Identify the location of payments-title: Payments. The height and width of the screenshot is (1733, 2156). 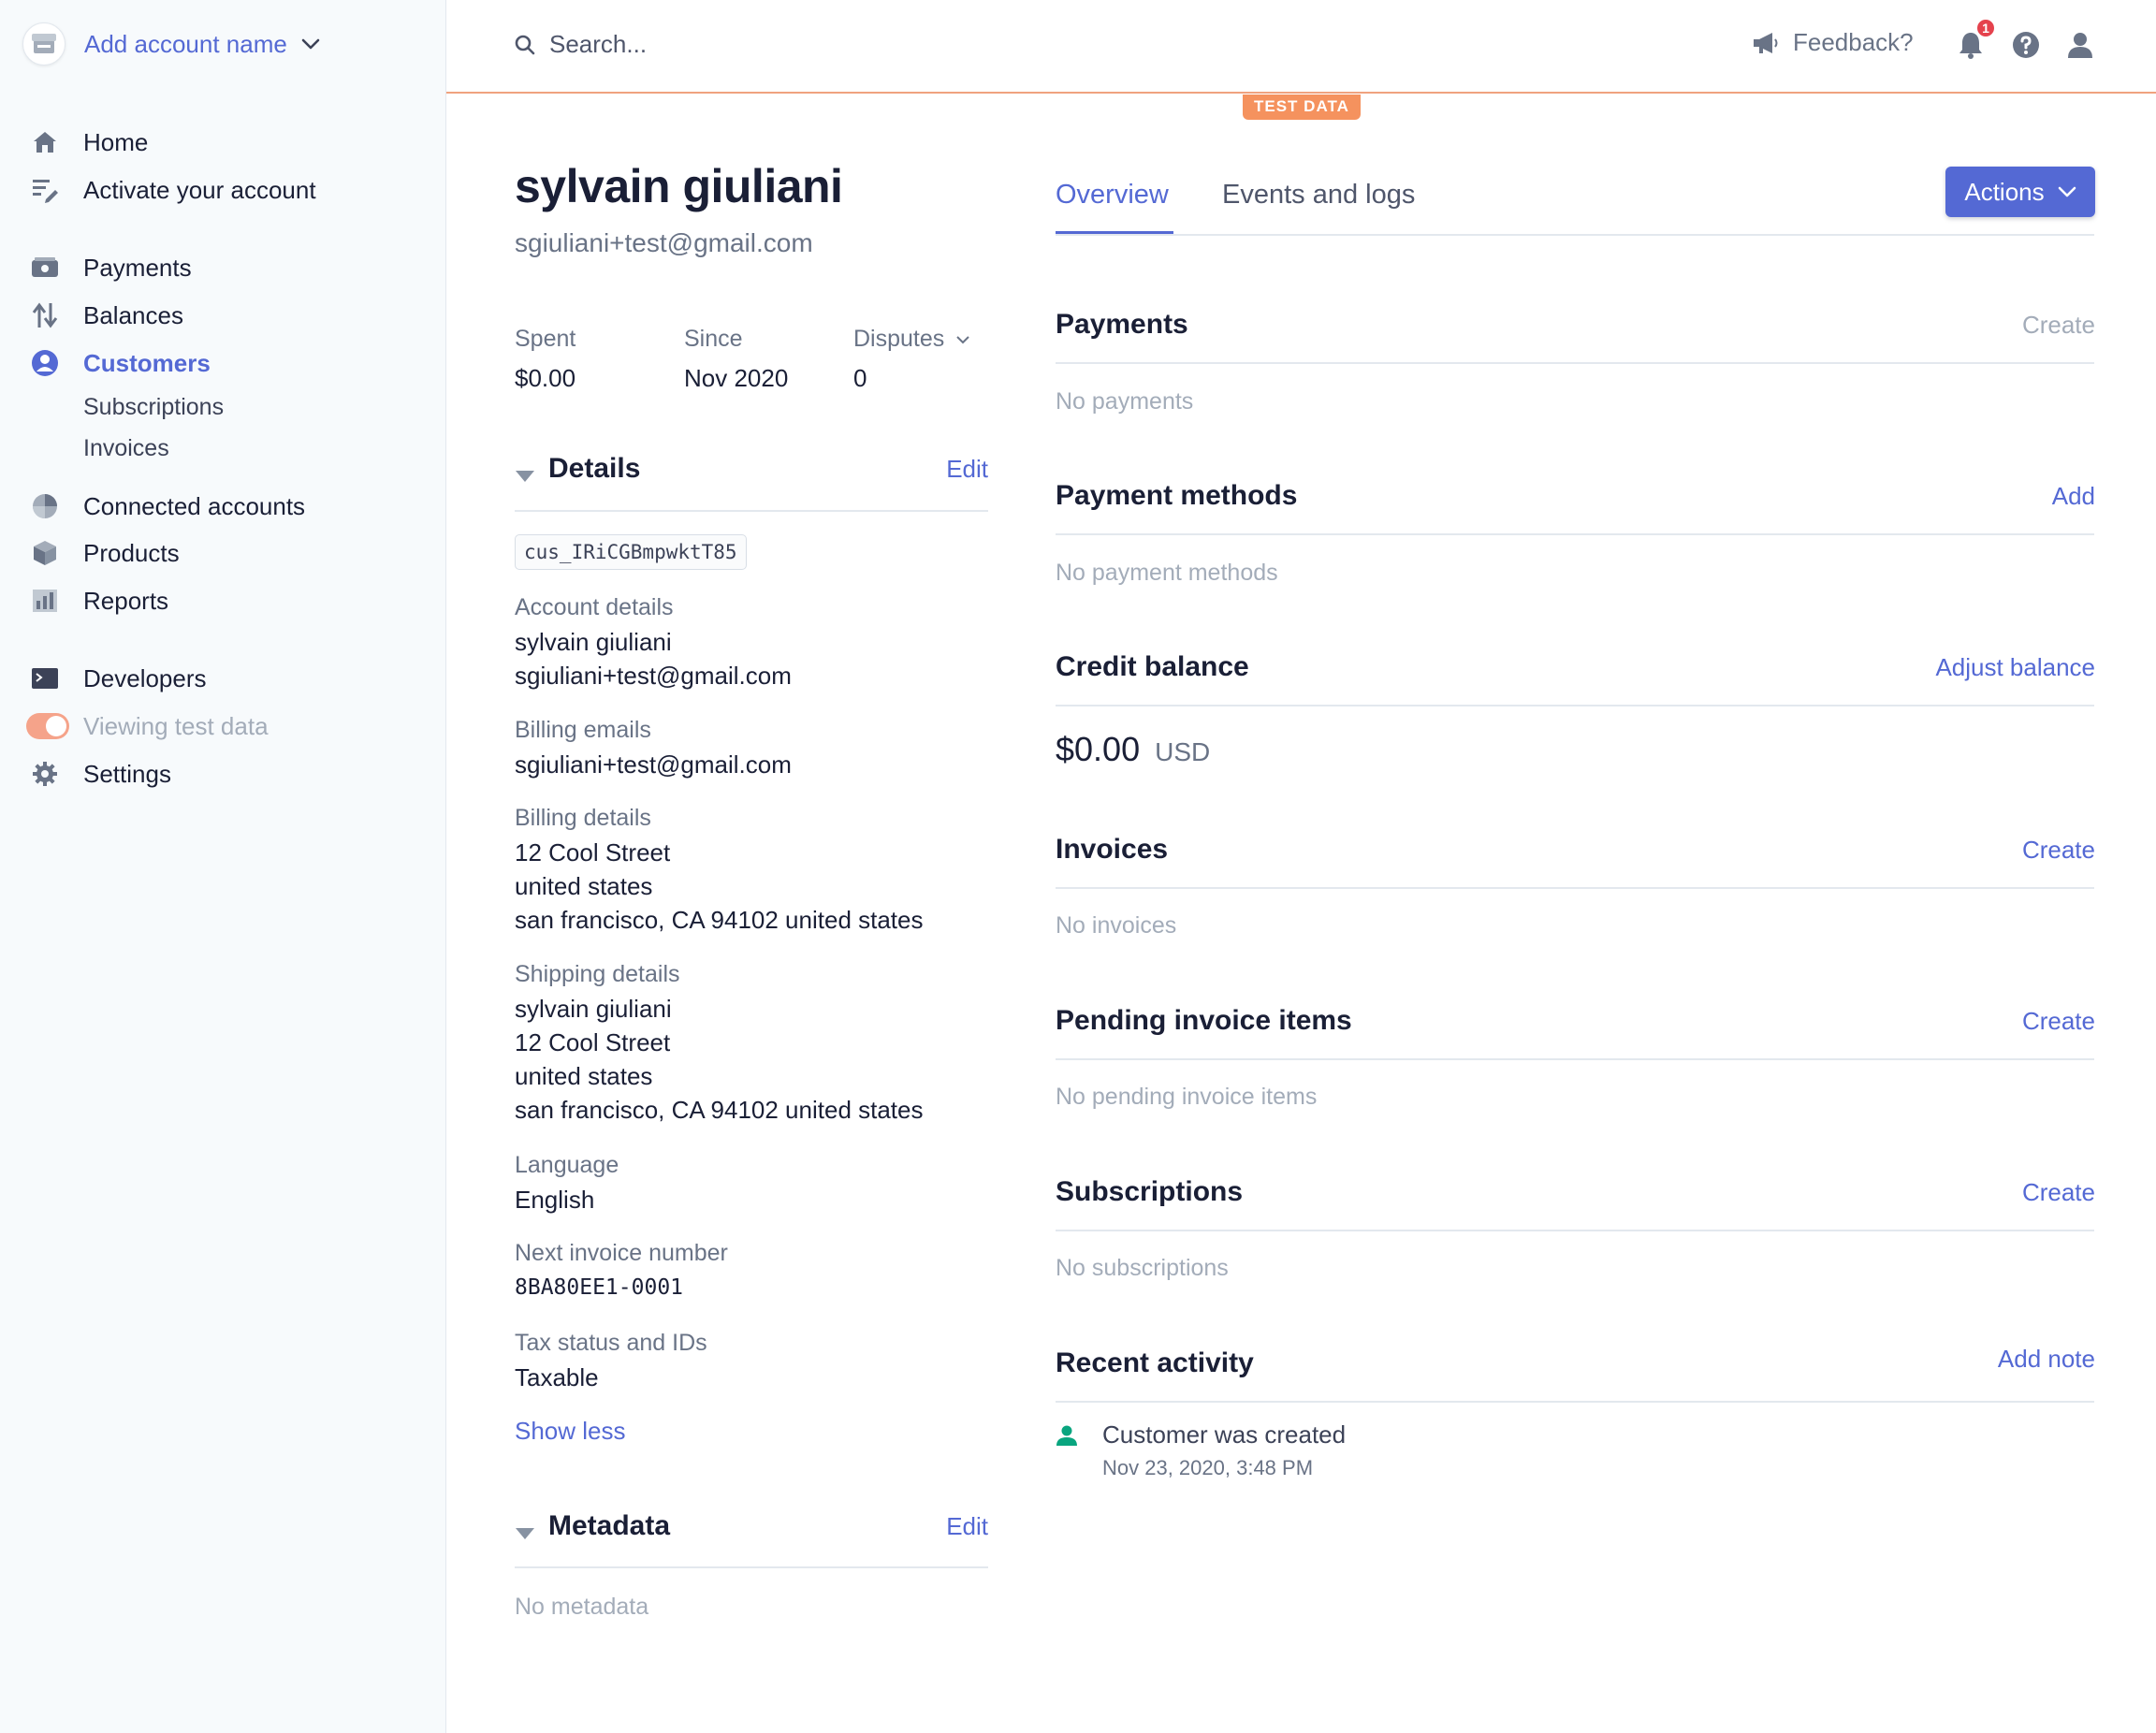
(1122, 324).